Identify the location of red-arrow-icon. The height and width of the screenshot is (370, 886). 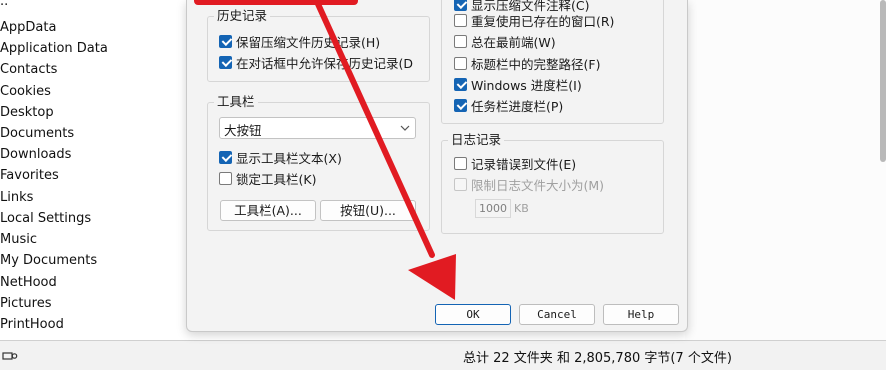
(385, 150).